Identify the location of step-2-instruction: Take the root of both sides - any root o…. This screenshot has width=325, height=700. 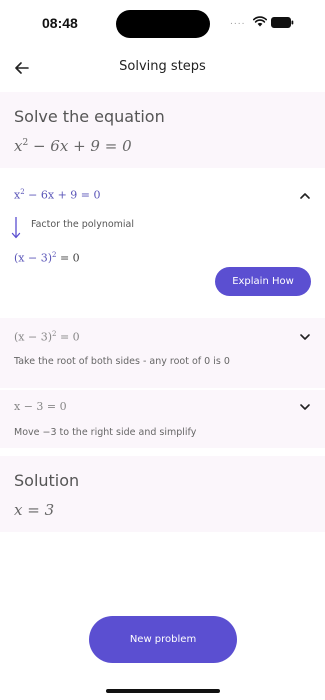
(122, 361).